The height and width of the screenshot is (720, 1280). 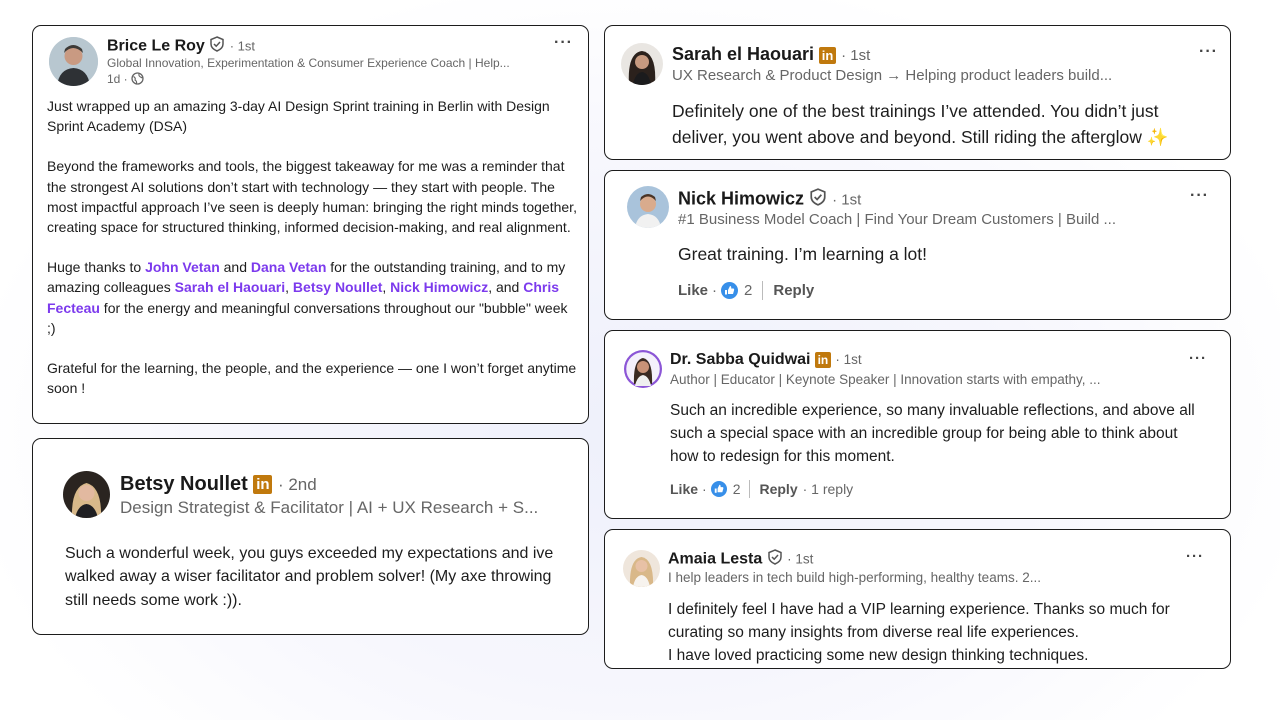 What do you see at coordinates (715, 559) in the screenshot?
I see `commenter-name: Amaia Lesta` at bounding box center [715, 559].